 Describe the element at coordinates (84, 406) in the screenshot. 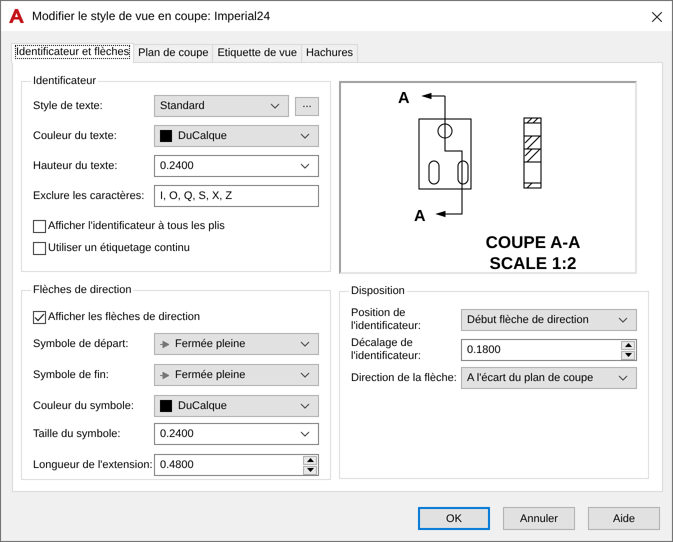

I see `field-label: Couleur du symbole:` at that location.